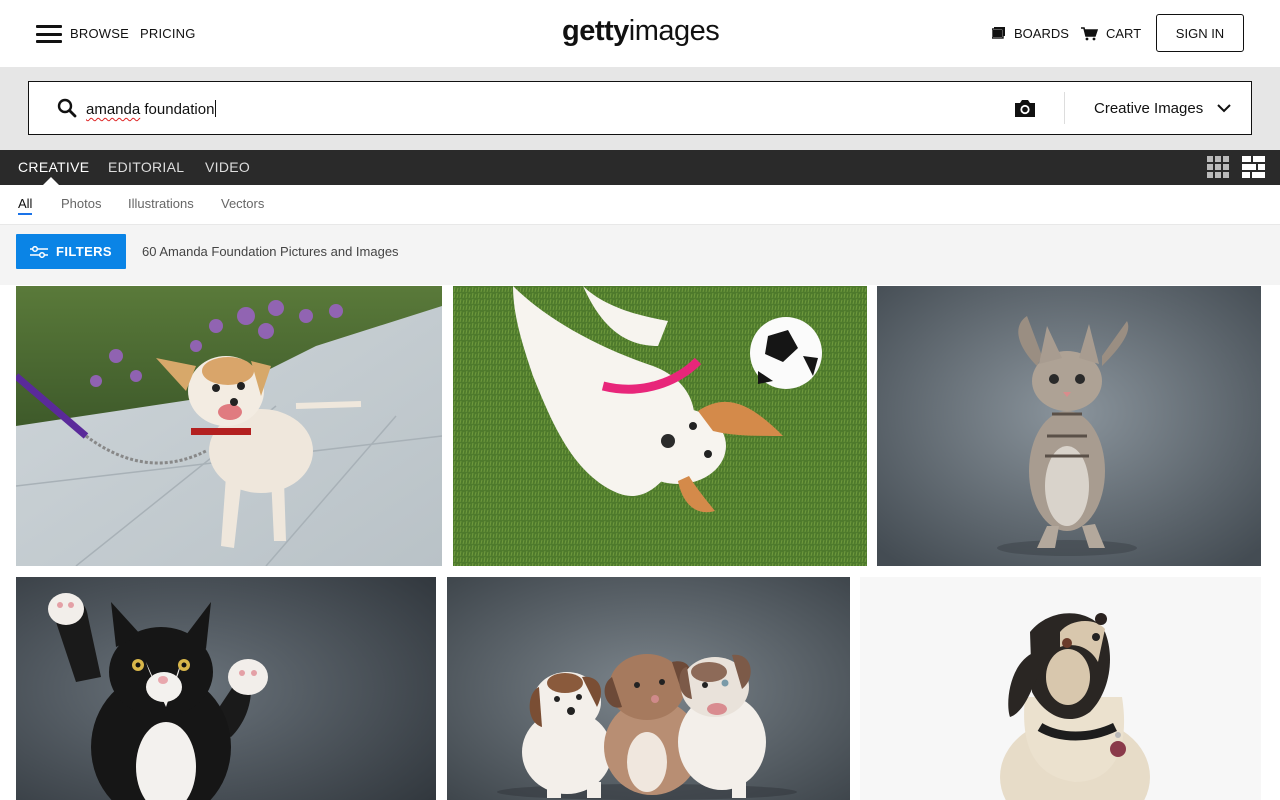  I want to click on boards-label: BOARDS, so click(1041, 33).